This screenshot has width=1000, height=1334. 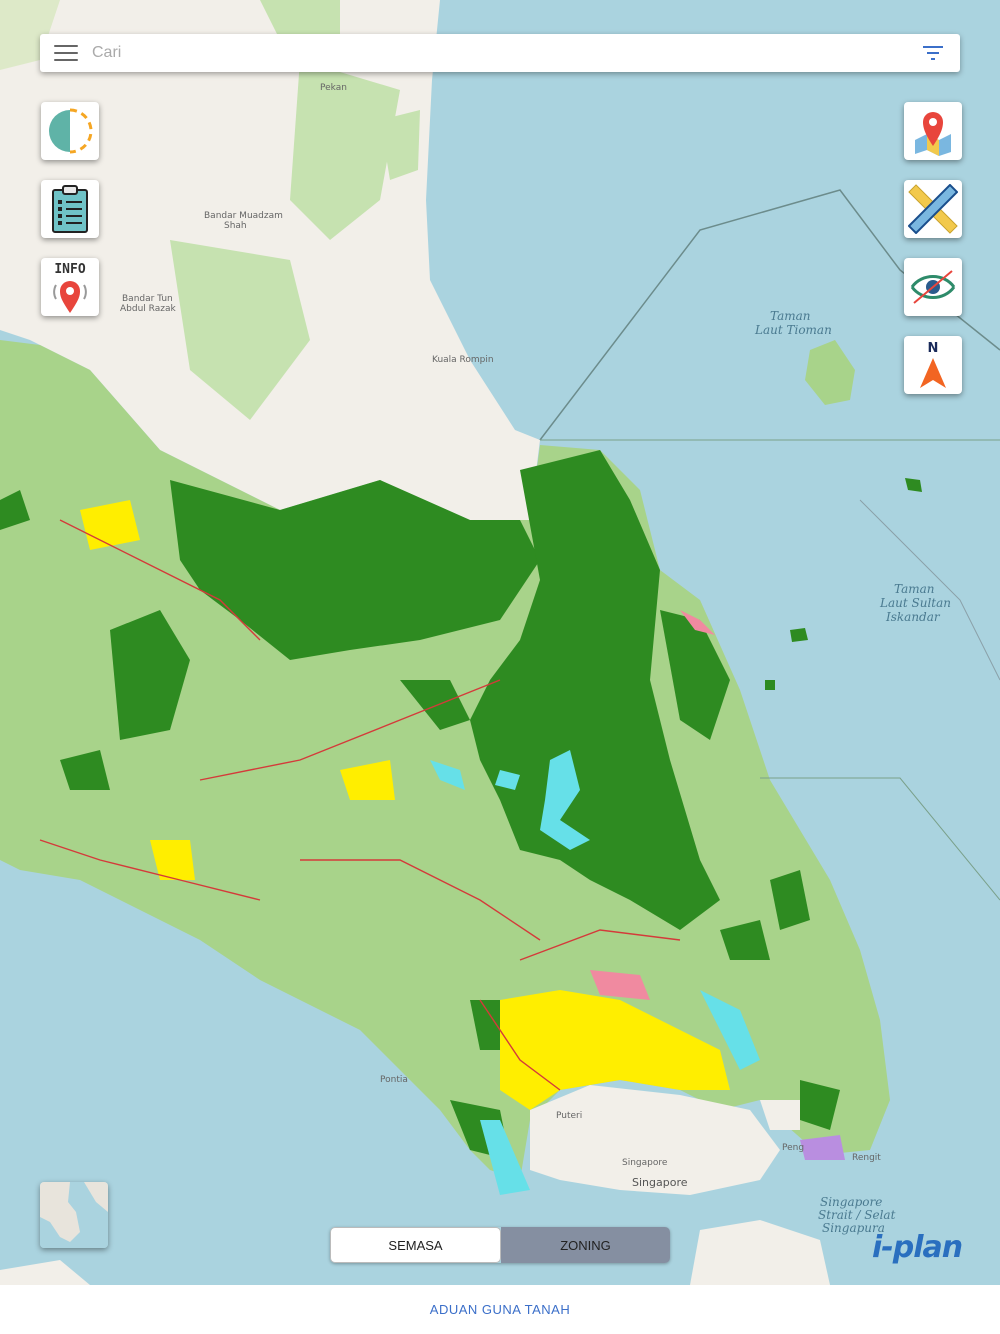 I want to click on label-iskandar: Iskandar, so click(x=913, y=617).